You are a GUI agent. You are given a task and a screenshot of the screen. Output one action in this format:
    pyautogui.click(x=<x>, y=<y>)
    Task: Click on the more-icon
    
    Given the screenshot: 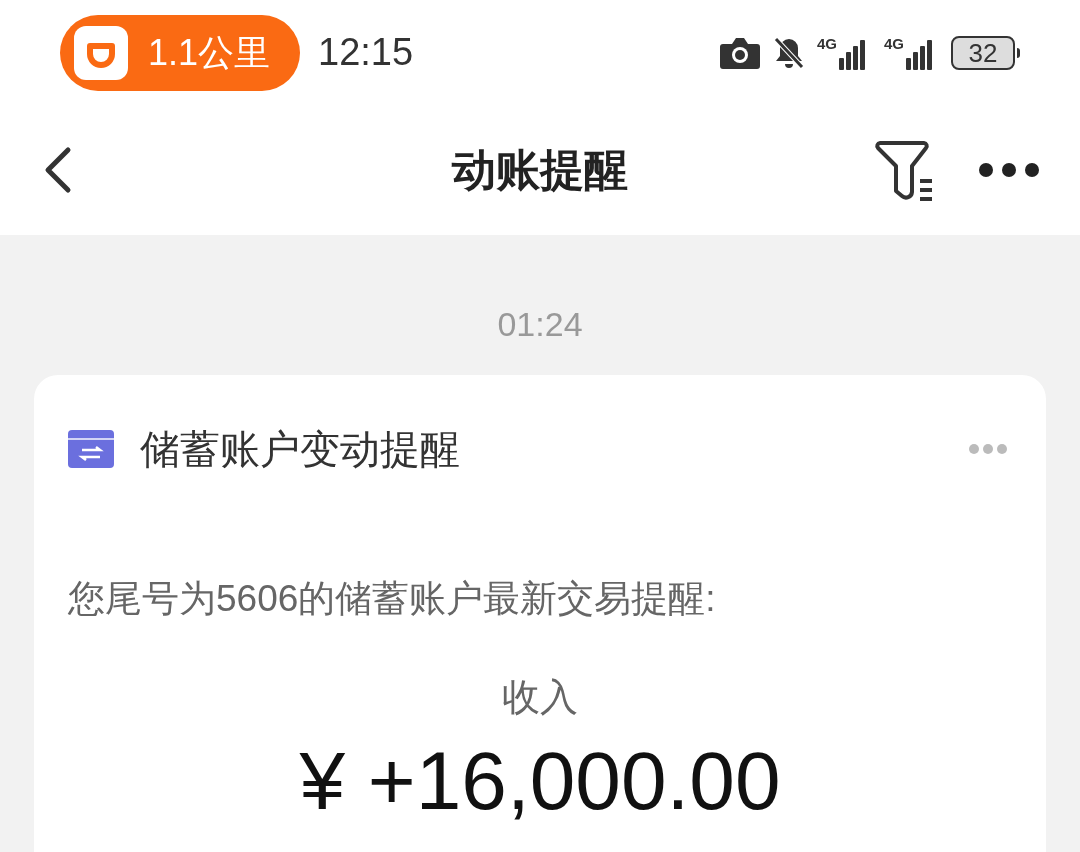 What is the action you would take?
    pyautogui.click(x=1009, y=170)
    